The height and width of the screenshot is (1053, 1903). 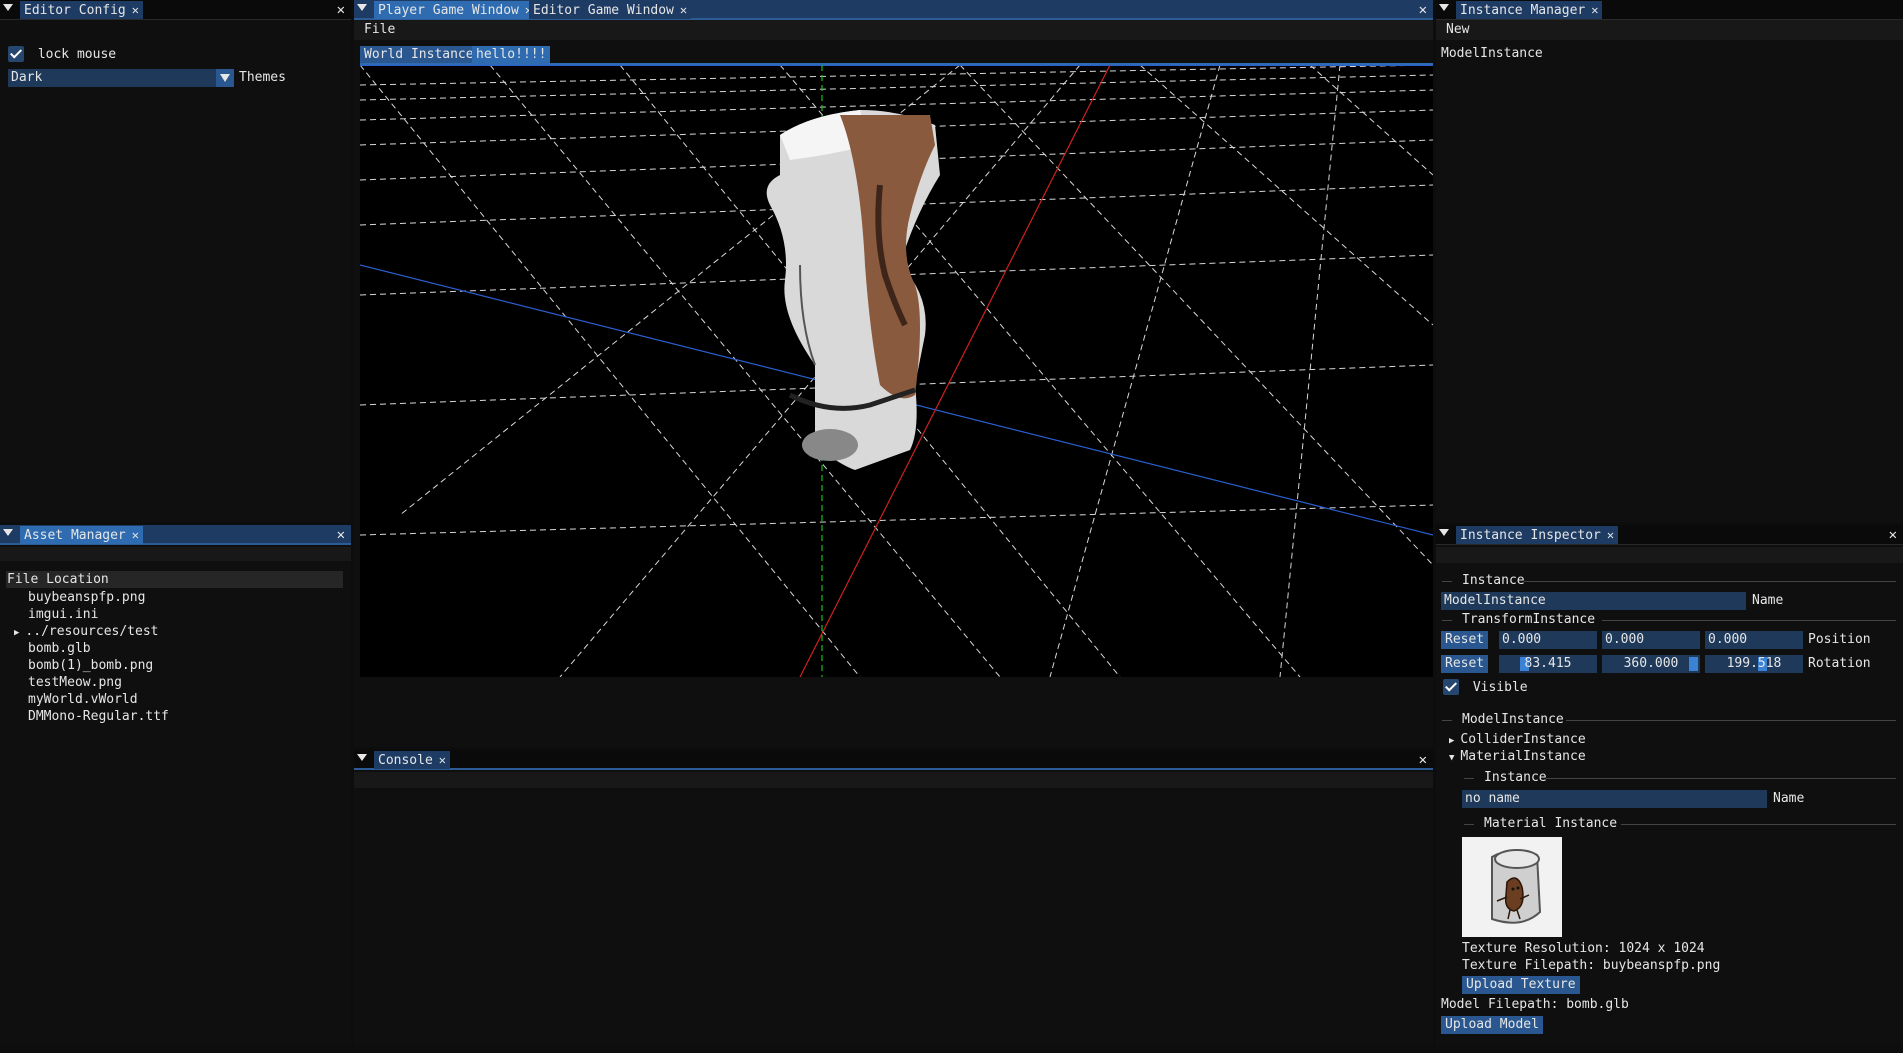 What do you see at coordinates (1517, 756) in the screenshot?
I see `material-tree-node: ▼ MaterialInstance` at bounding box center [1517, 756].